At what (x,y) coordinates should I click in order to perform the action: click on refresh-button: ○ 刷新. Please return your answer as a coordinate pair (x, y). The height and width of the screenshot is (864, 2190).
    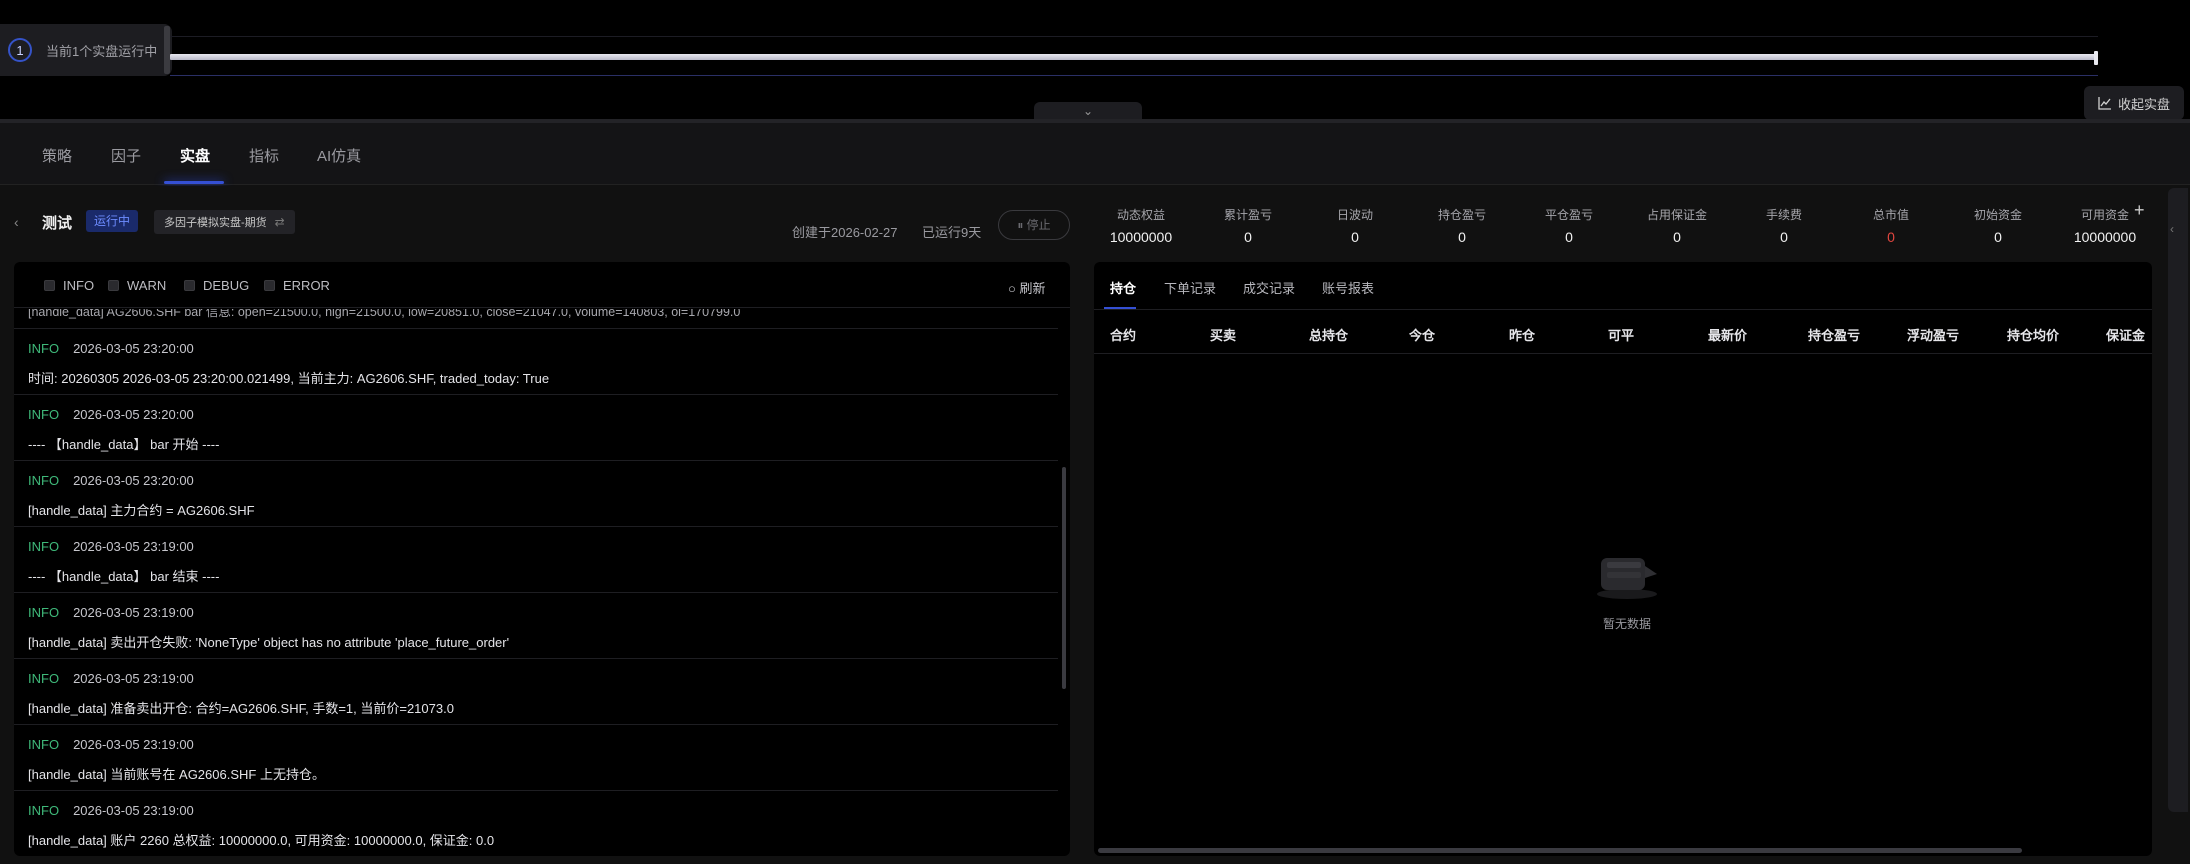
    Looking at the image, I should click on (1027, 287).